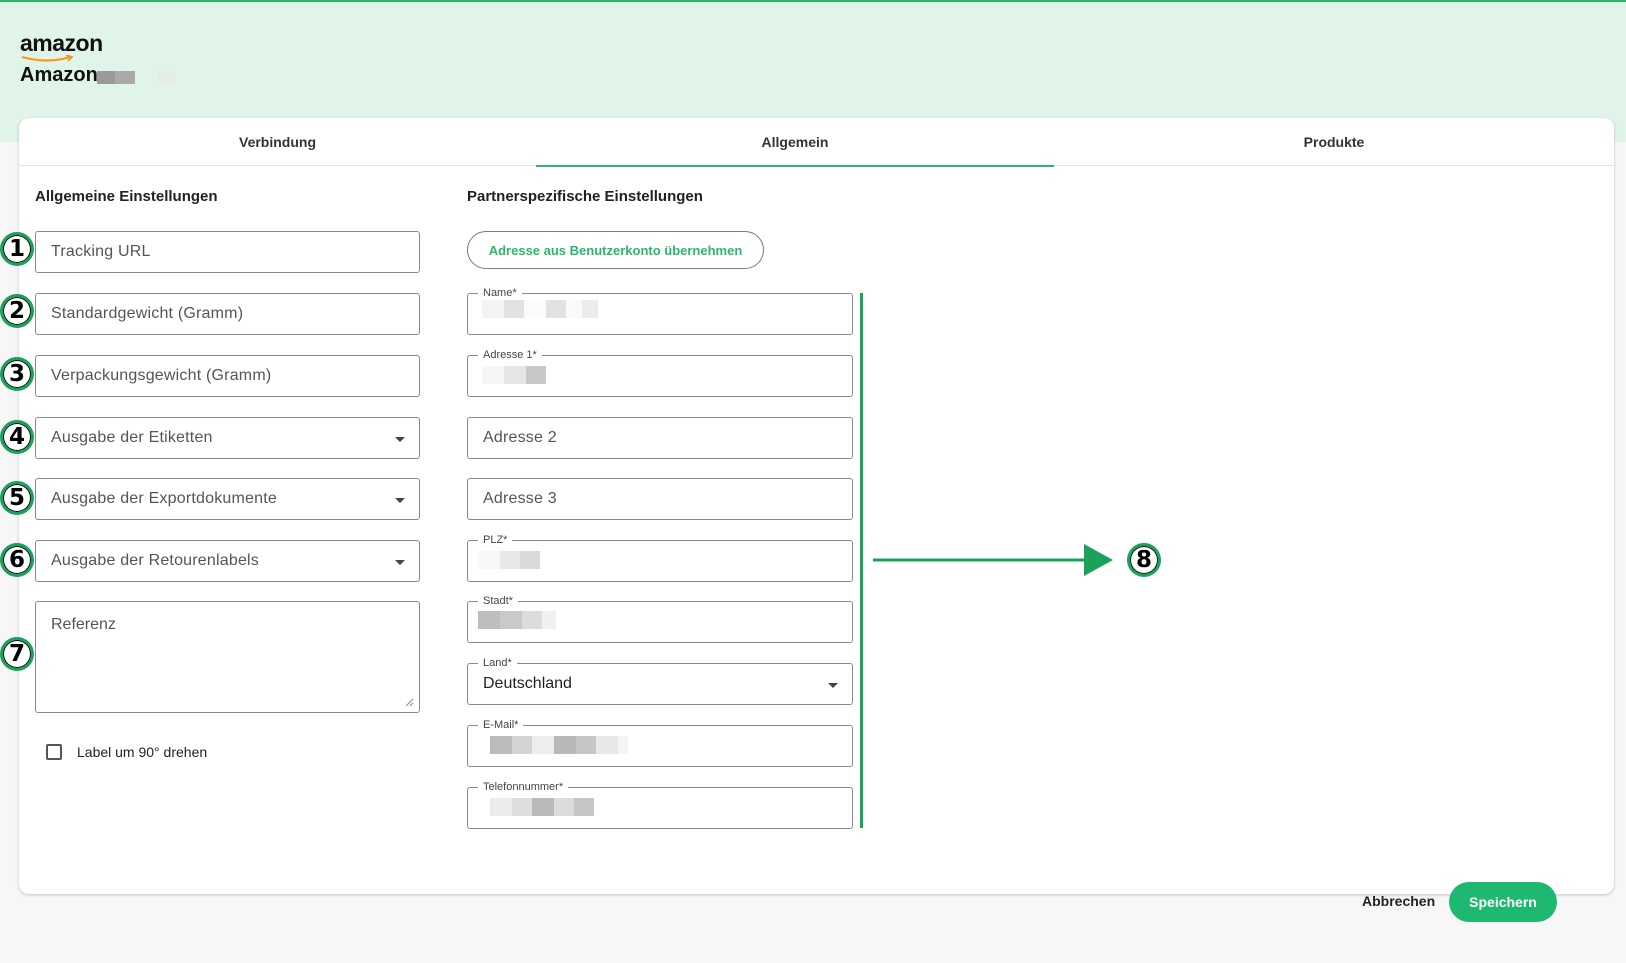  Describe the element at coordinates (660, 618) in the screenshot. I see `city-input: Stadt*` at that location.